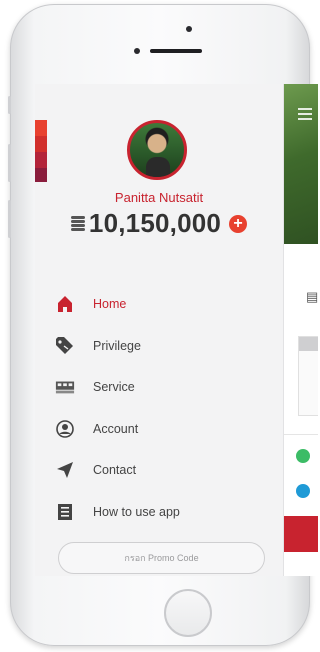 The height and width of the screenshot is (652, 320). What do you see at coordinates (9, 219) in the screenshot?
I see `volume-down-button` at bounding box center [9, 219].